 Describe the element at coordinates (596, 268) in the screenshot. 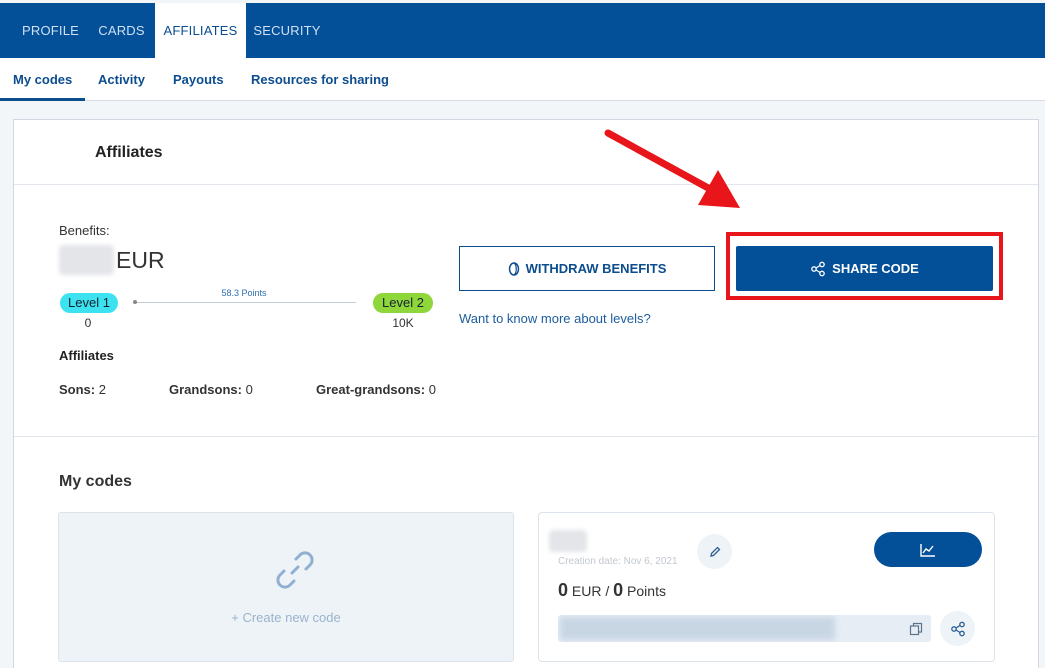

I see `withdraw-benefits-label: WITHDRAW BENEFITS` at that location.